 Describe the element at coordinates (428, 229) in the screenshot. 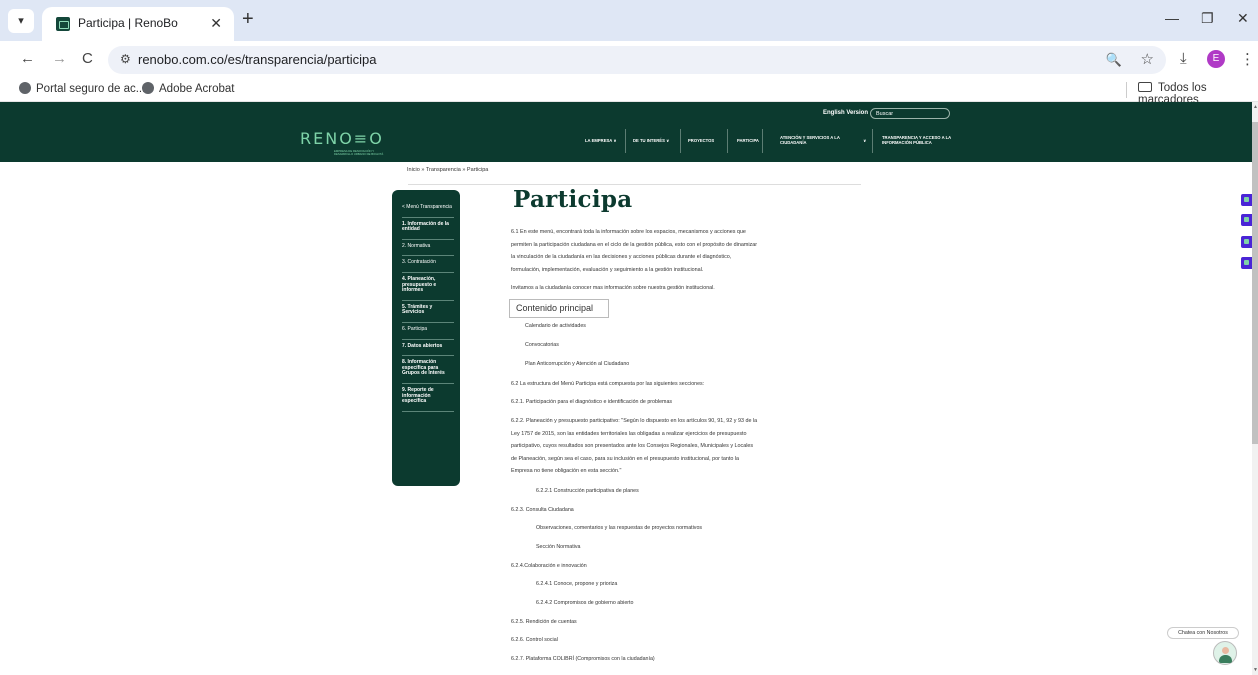

I see `side-menu-item-informacion-entidad: 1. Información de la entidad` at that location.